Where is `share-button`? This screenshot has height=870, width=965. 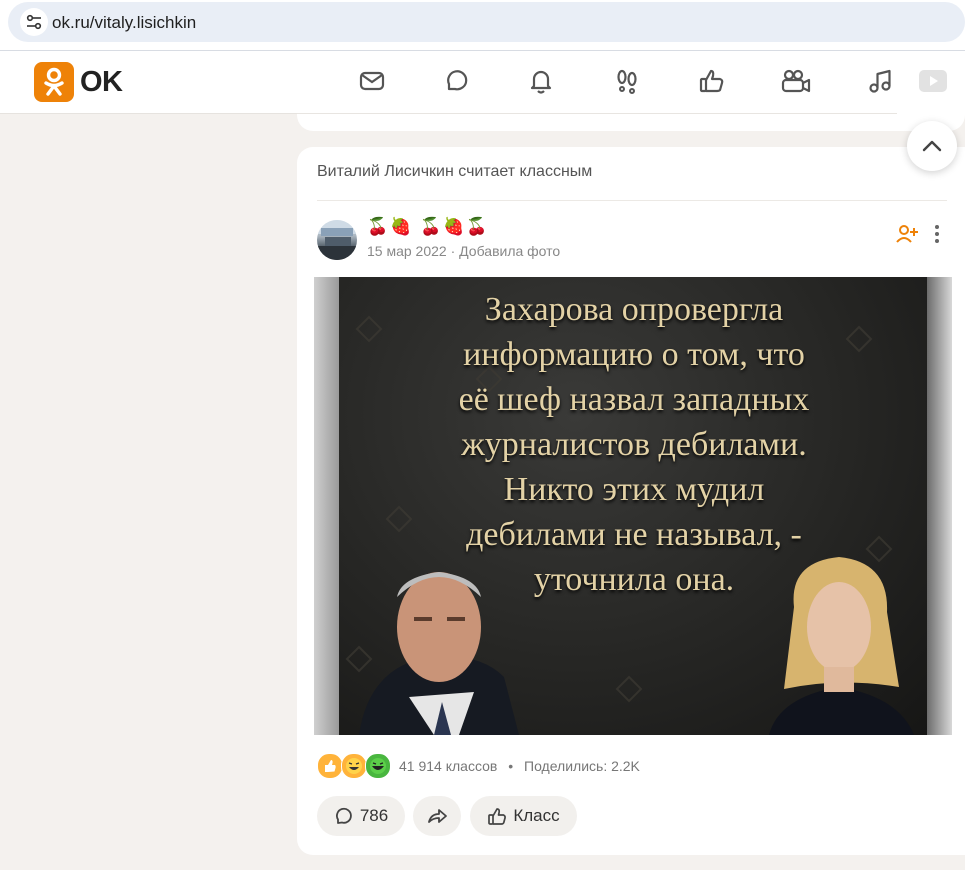 share-button is located at coordinates (437, 816).